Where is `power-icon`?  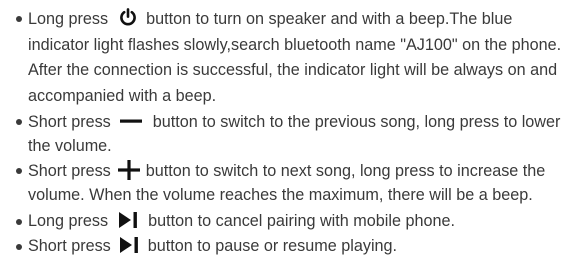
power-icon is located at coordinates (128, 17).